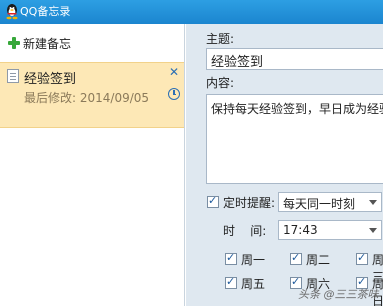 The width and height of the screenshot is (383, 306). What do you see at coordinates (330, 230) in the screenshot?
I see `time-input: 17:43` at bounding box center [330, 230].